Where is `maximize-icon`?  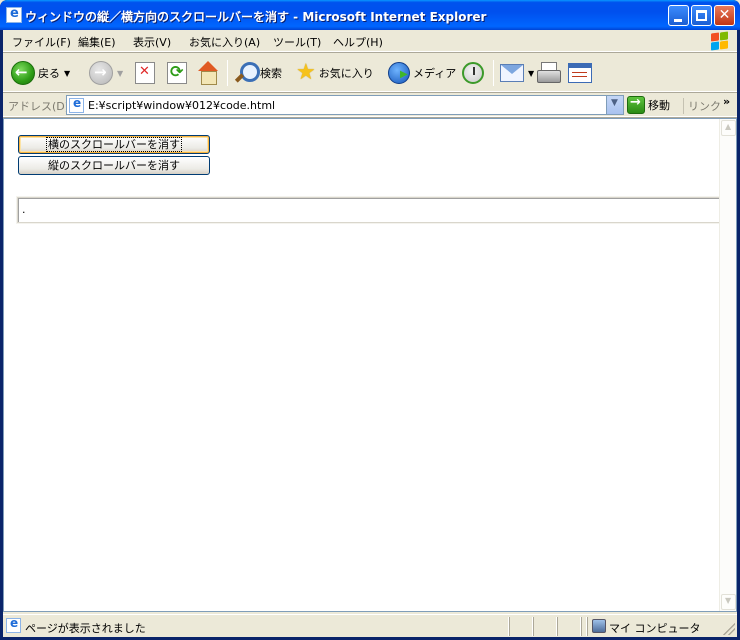 maximize-icon is located at coordinates (701, 15).